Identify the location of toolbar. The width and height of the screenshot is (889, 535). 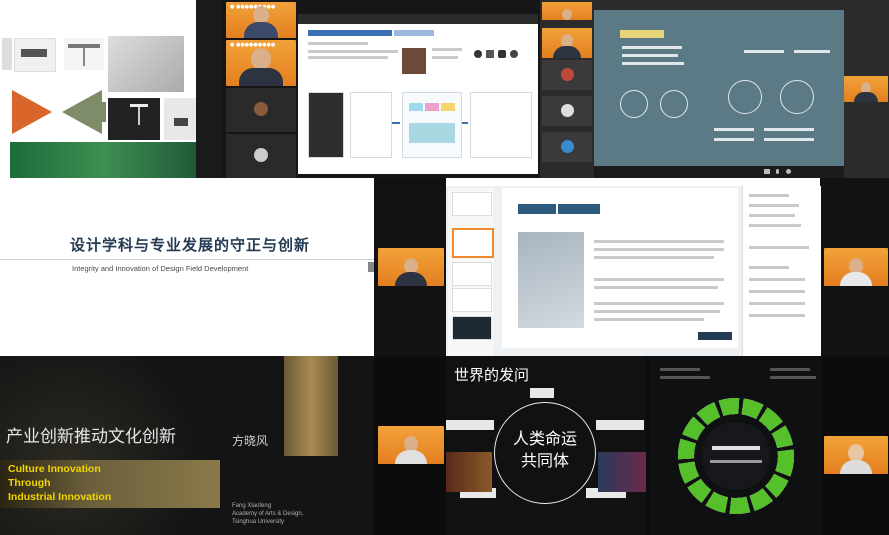
(719, 172).